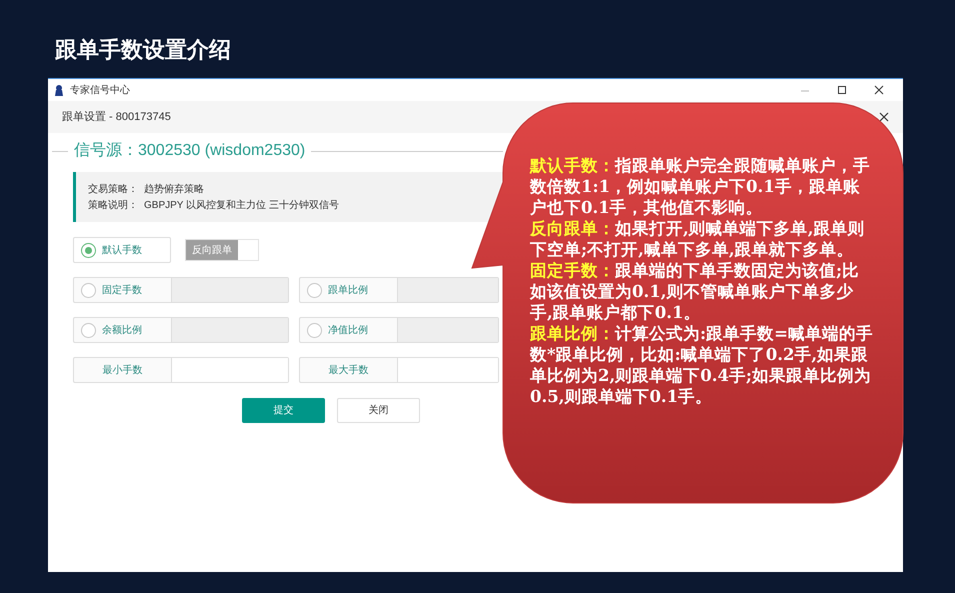 The width and height of the screenshot is (955, 593). I want to click on info-label: 交易策略：, so click(113, 189).